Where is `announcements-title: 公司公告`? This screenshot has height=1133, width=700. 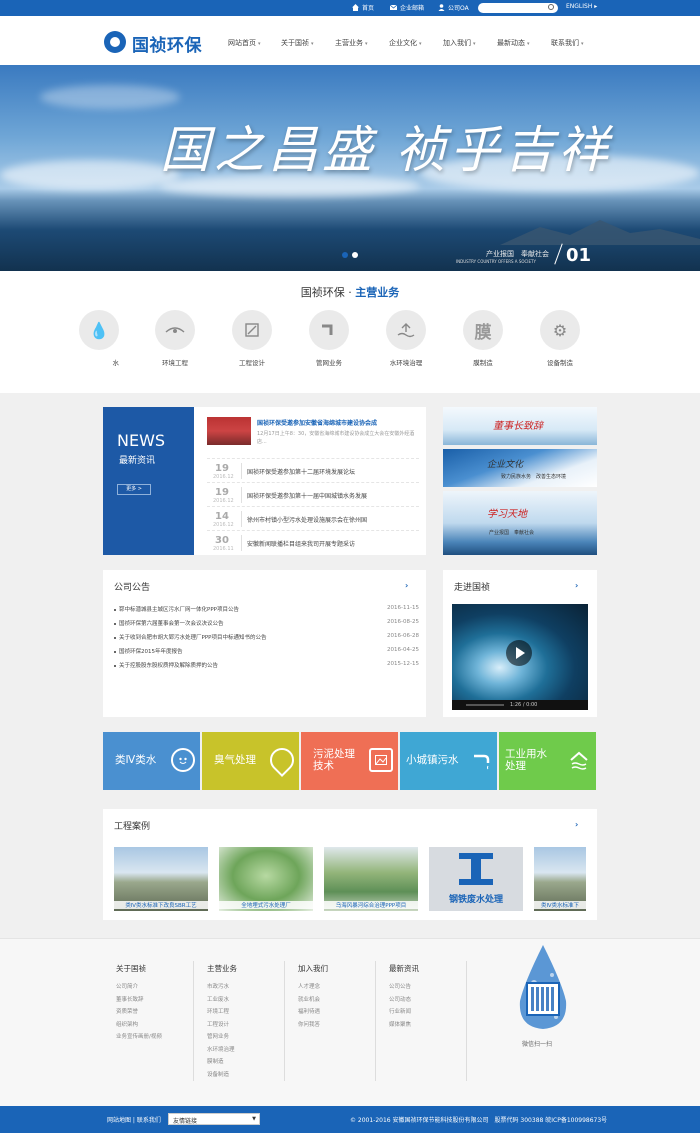
announcements-title: 公司公告 is located at coordinates (132, 588).